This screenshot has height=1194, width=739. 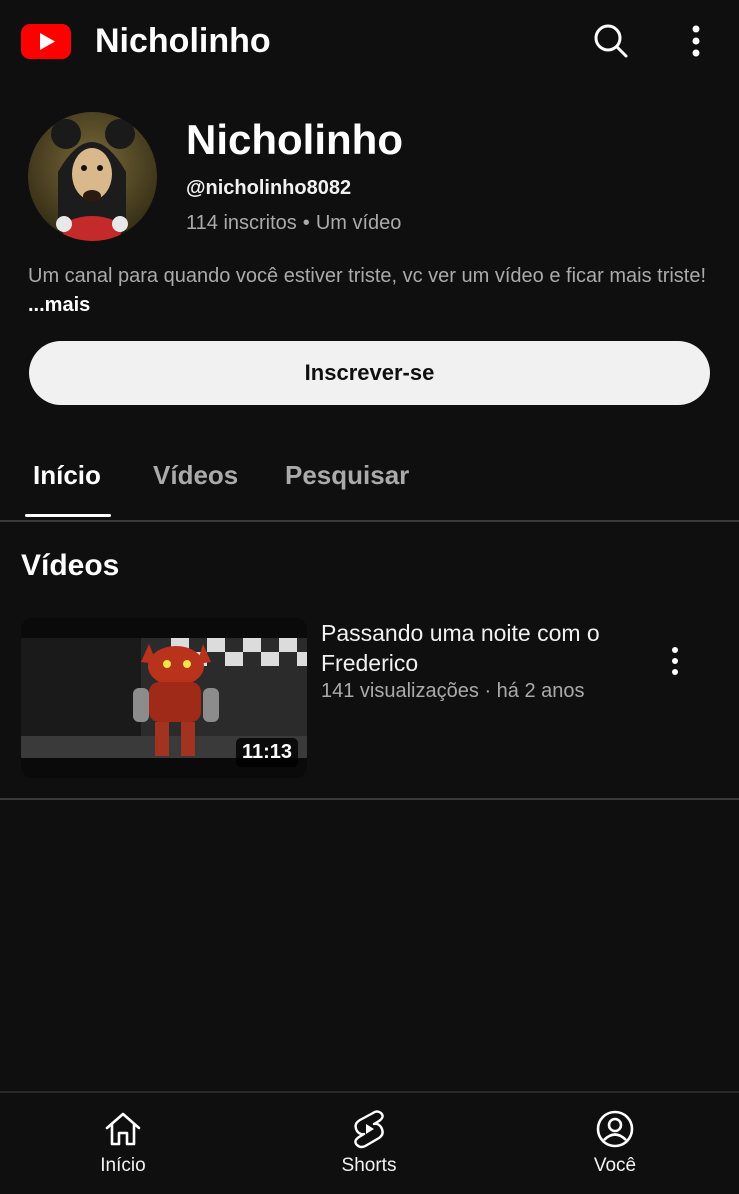 I want to click on active-tab-indicator, so click(x=68, y=515).